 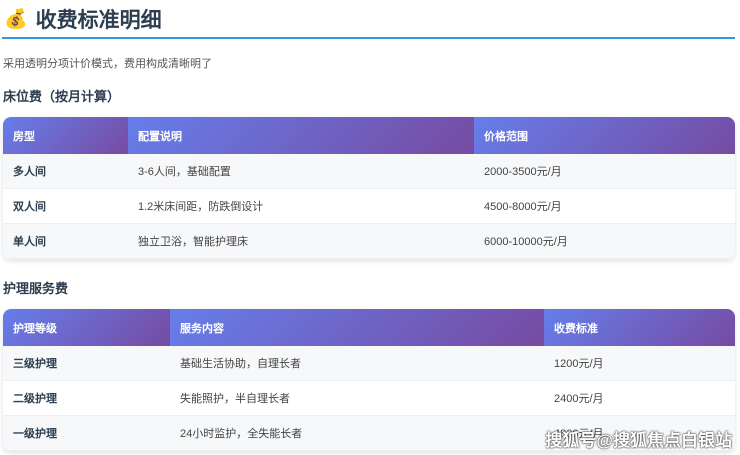 I want to click on cell: 2000-3500元/月, so click(x=604, y=171).